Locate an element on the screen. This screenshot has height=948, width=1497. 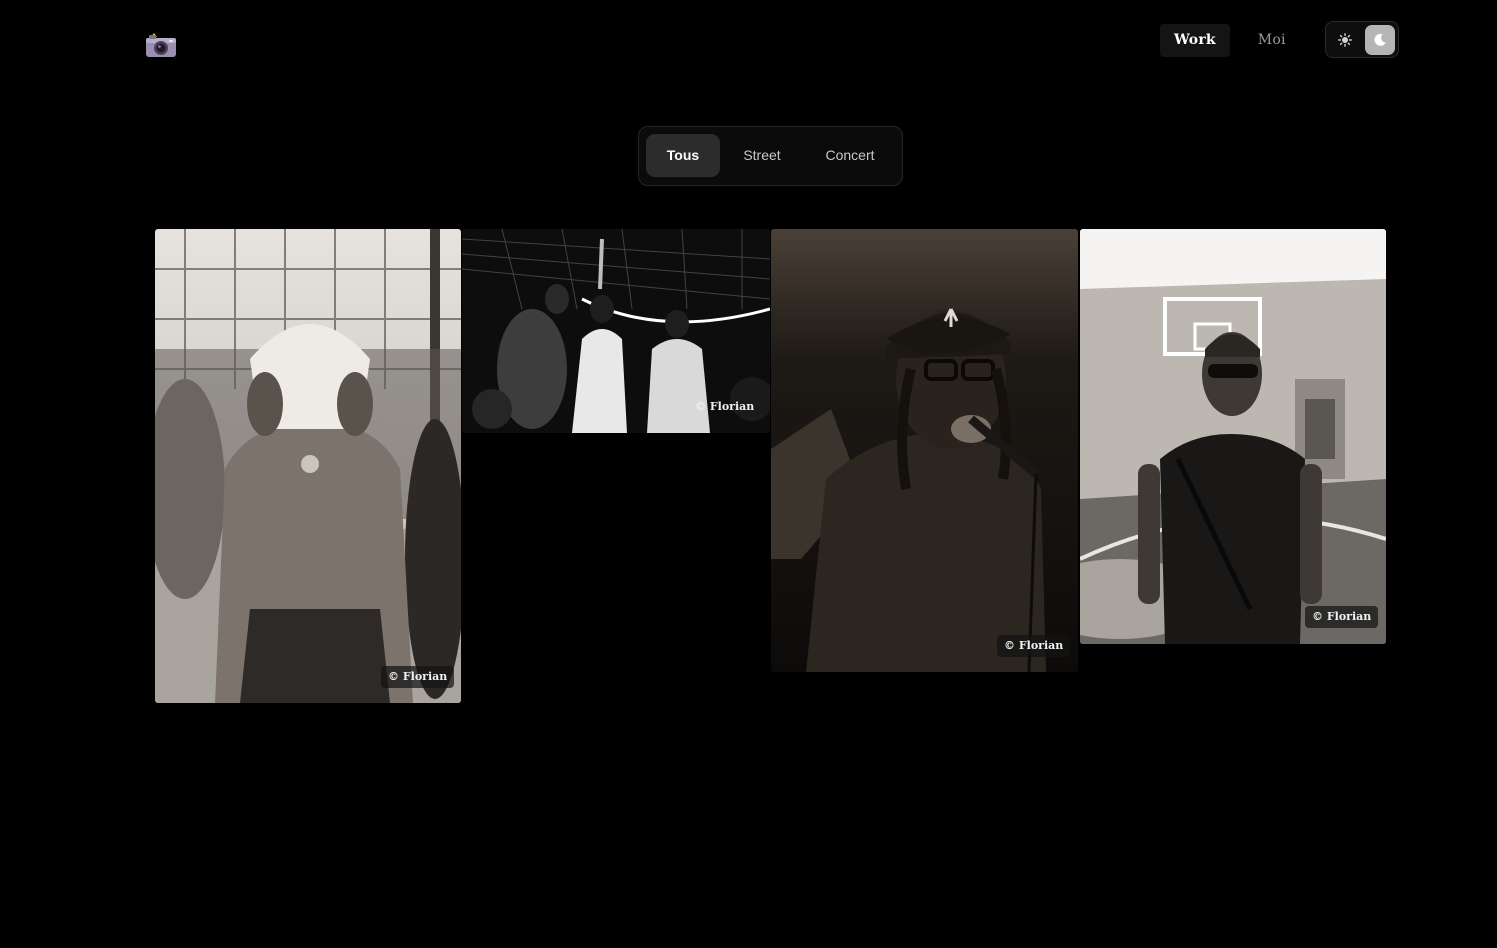
category-filter: Tous Street Concert is located at coordinates (770, 156).